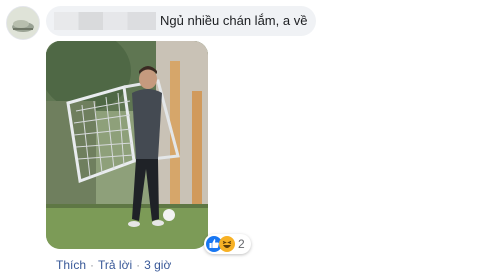  Describe the element at coordinates (71, 265) in the screenshot. I see `like-link: Thích` at that location.